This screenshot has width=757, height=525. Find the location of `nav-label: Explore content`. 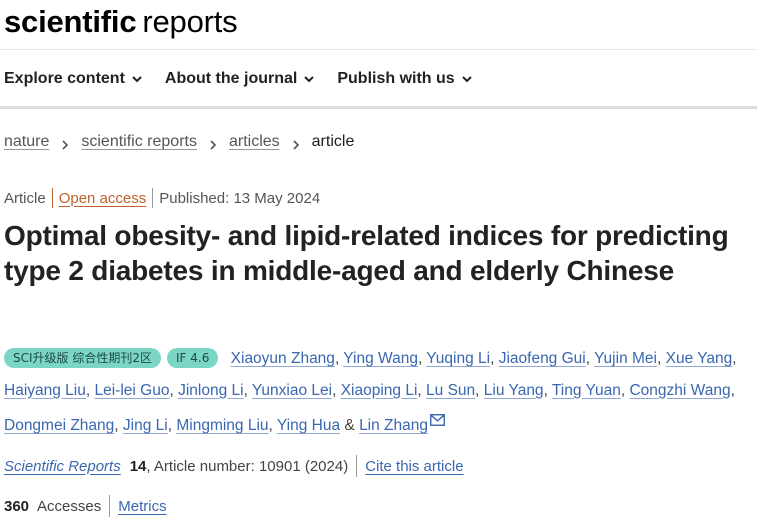

nav-label: Explore content is located at coordinates (64, 78).